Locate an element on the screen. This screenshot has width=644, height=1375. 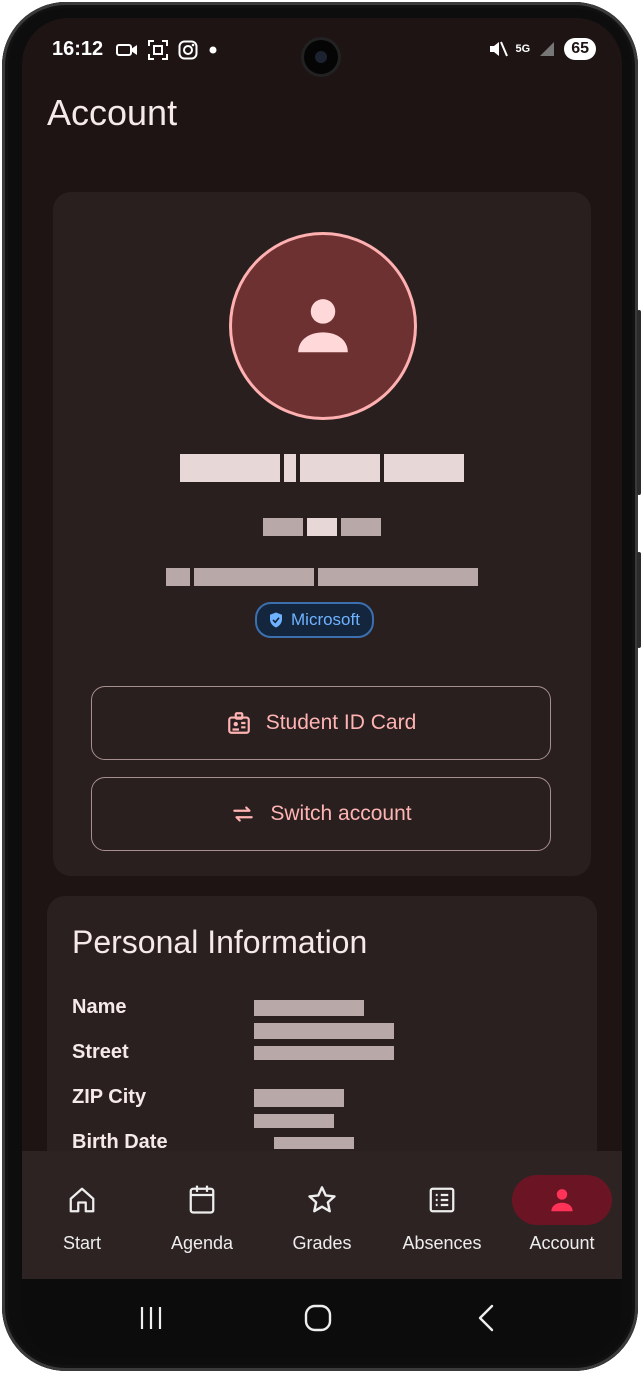
info-row-street: Street is located at coordinates (233, 1052).